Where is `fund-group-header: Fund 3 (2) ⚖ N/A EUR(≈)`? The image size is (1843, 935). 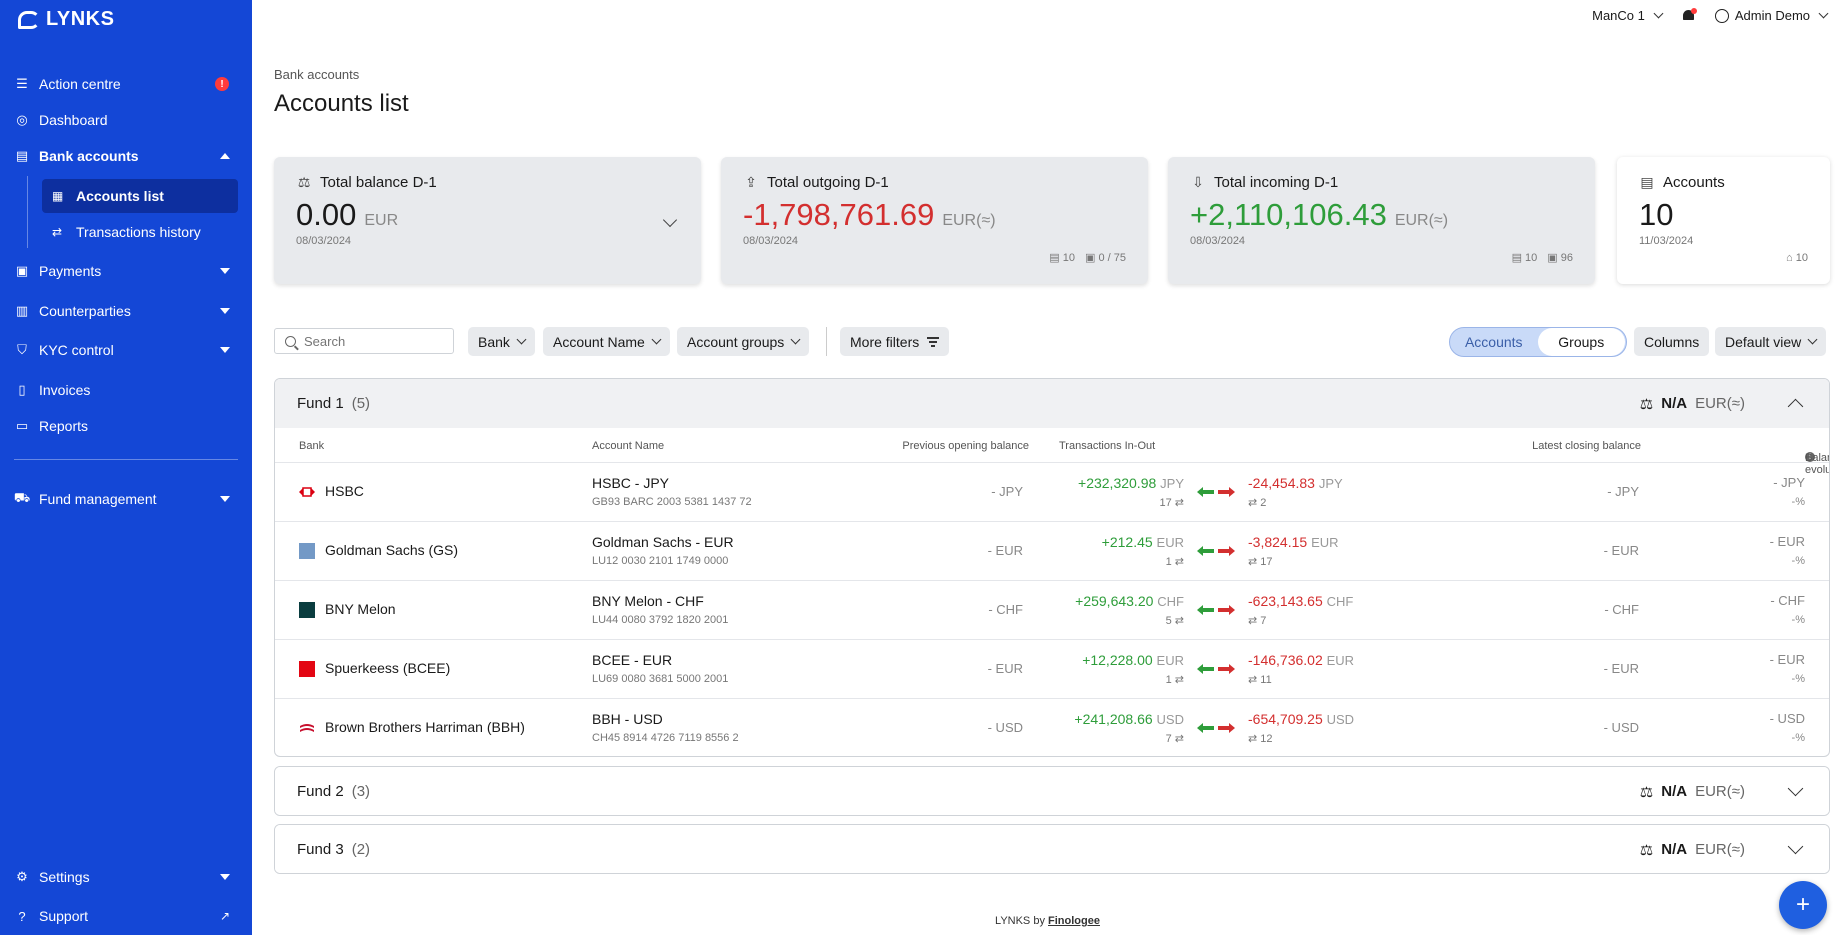
fund-group-header: Fund 3 (2) ⚖ N/A EUR(≈) is located at coordinates (1052, 849).